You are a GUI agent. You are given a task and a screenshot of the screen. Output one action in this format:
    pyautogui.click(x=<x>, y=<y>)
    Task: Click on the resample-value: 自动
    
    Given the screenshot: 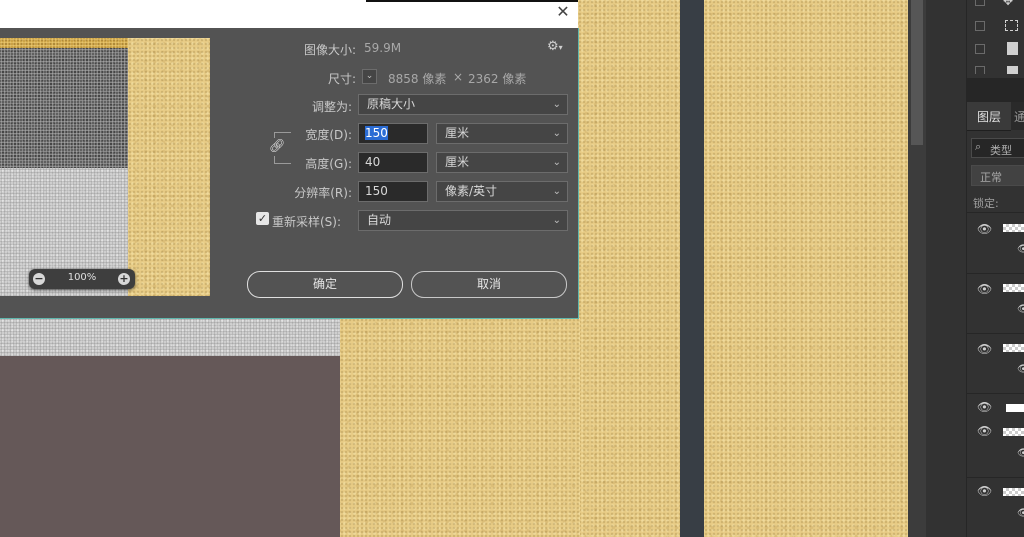 What is the action you would take?
    pyautogui.click(x=379, y=220)
    